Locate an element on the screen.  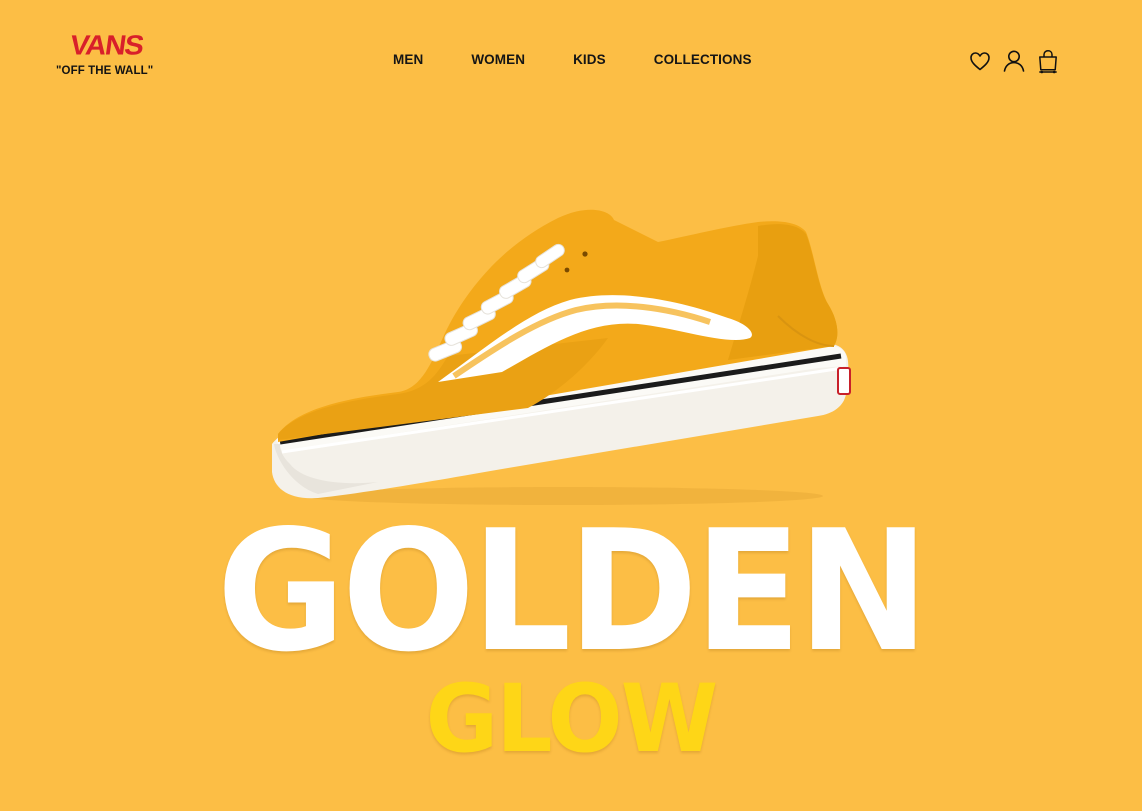
wishlist-button is located at coordinates (980, 61).